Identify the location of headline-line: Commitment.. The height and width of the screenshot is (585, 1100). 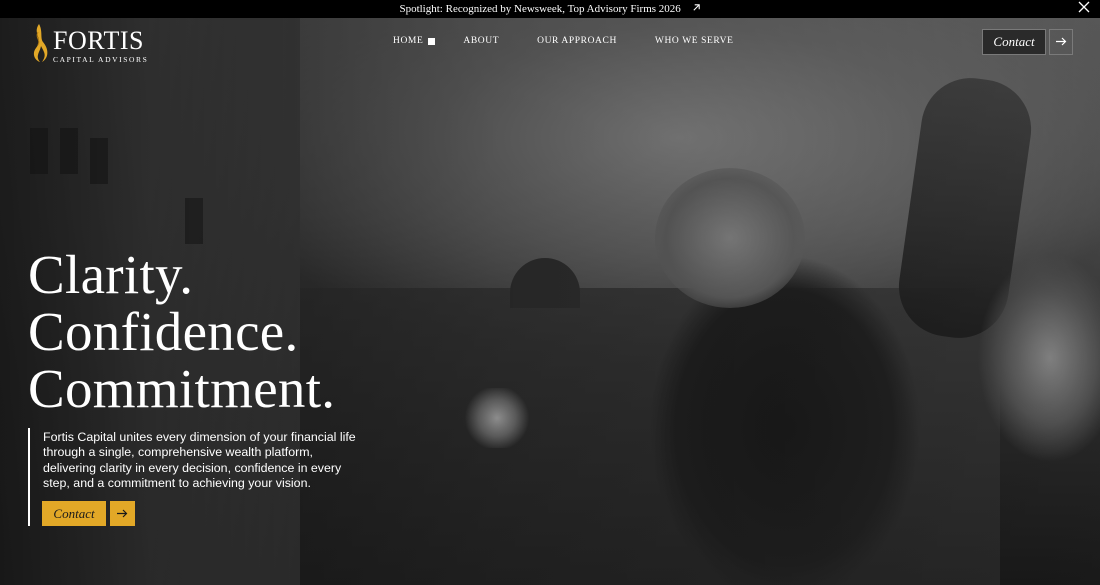
(182, 388).